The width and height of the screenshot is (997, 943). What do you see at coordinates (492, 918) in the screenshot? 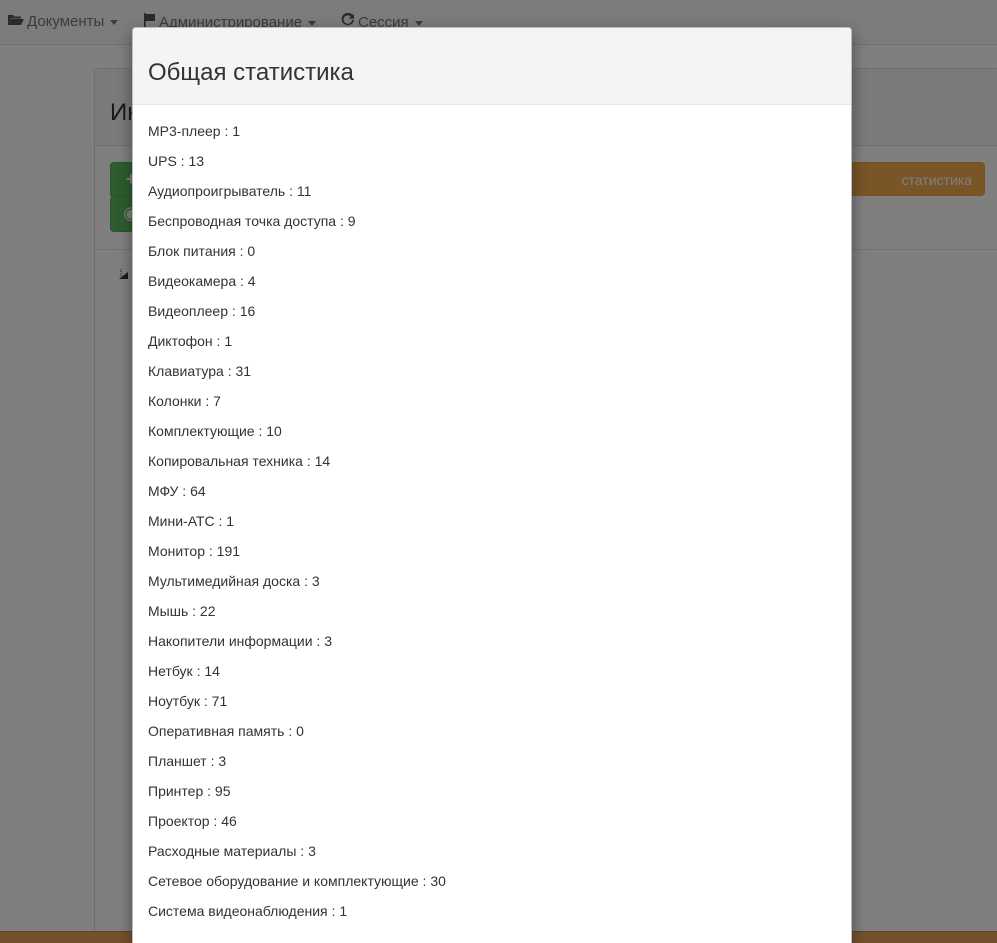
I see `list-item: Система видеонаблюдения : 1` at bounding box center [492, 918].